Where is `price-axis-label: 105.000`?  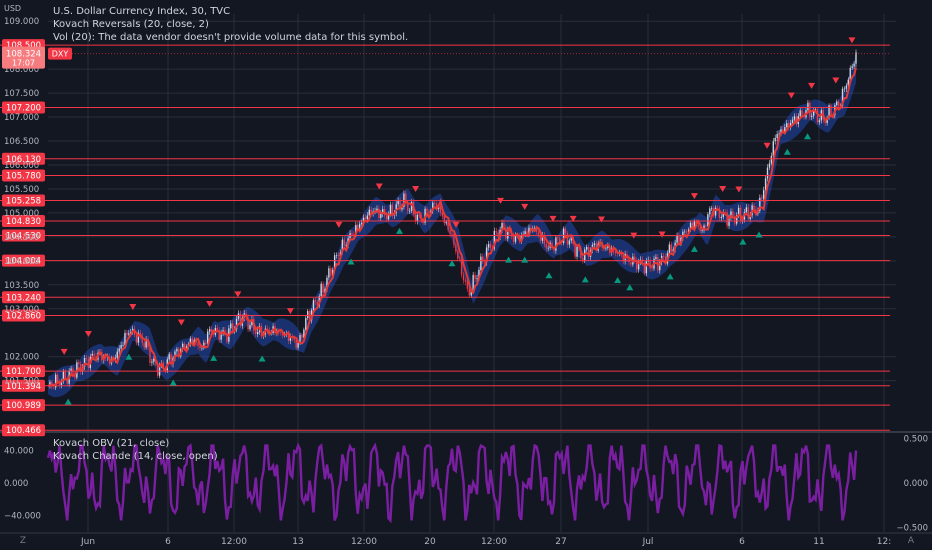
price-axis-label: 105.000 is located at coordinates (21, 214).